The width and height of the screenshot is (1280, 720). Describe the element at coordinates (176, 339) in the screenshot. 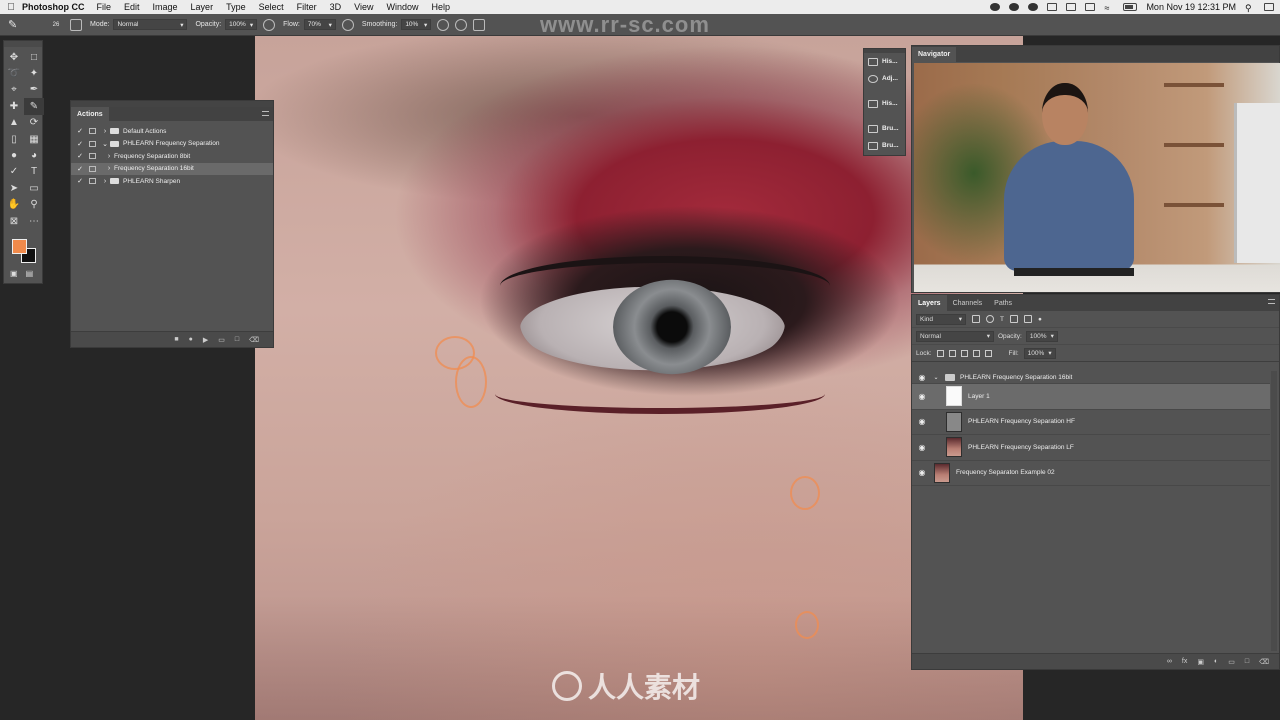

I see `stop-icon: ■` at that location.